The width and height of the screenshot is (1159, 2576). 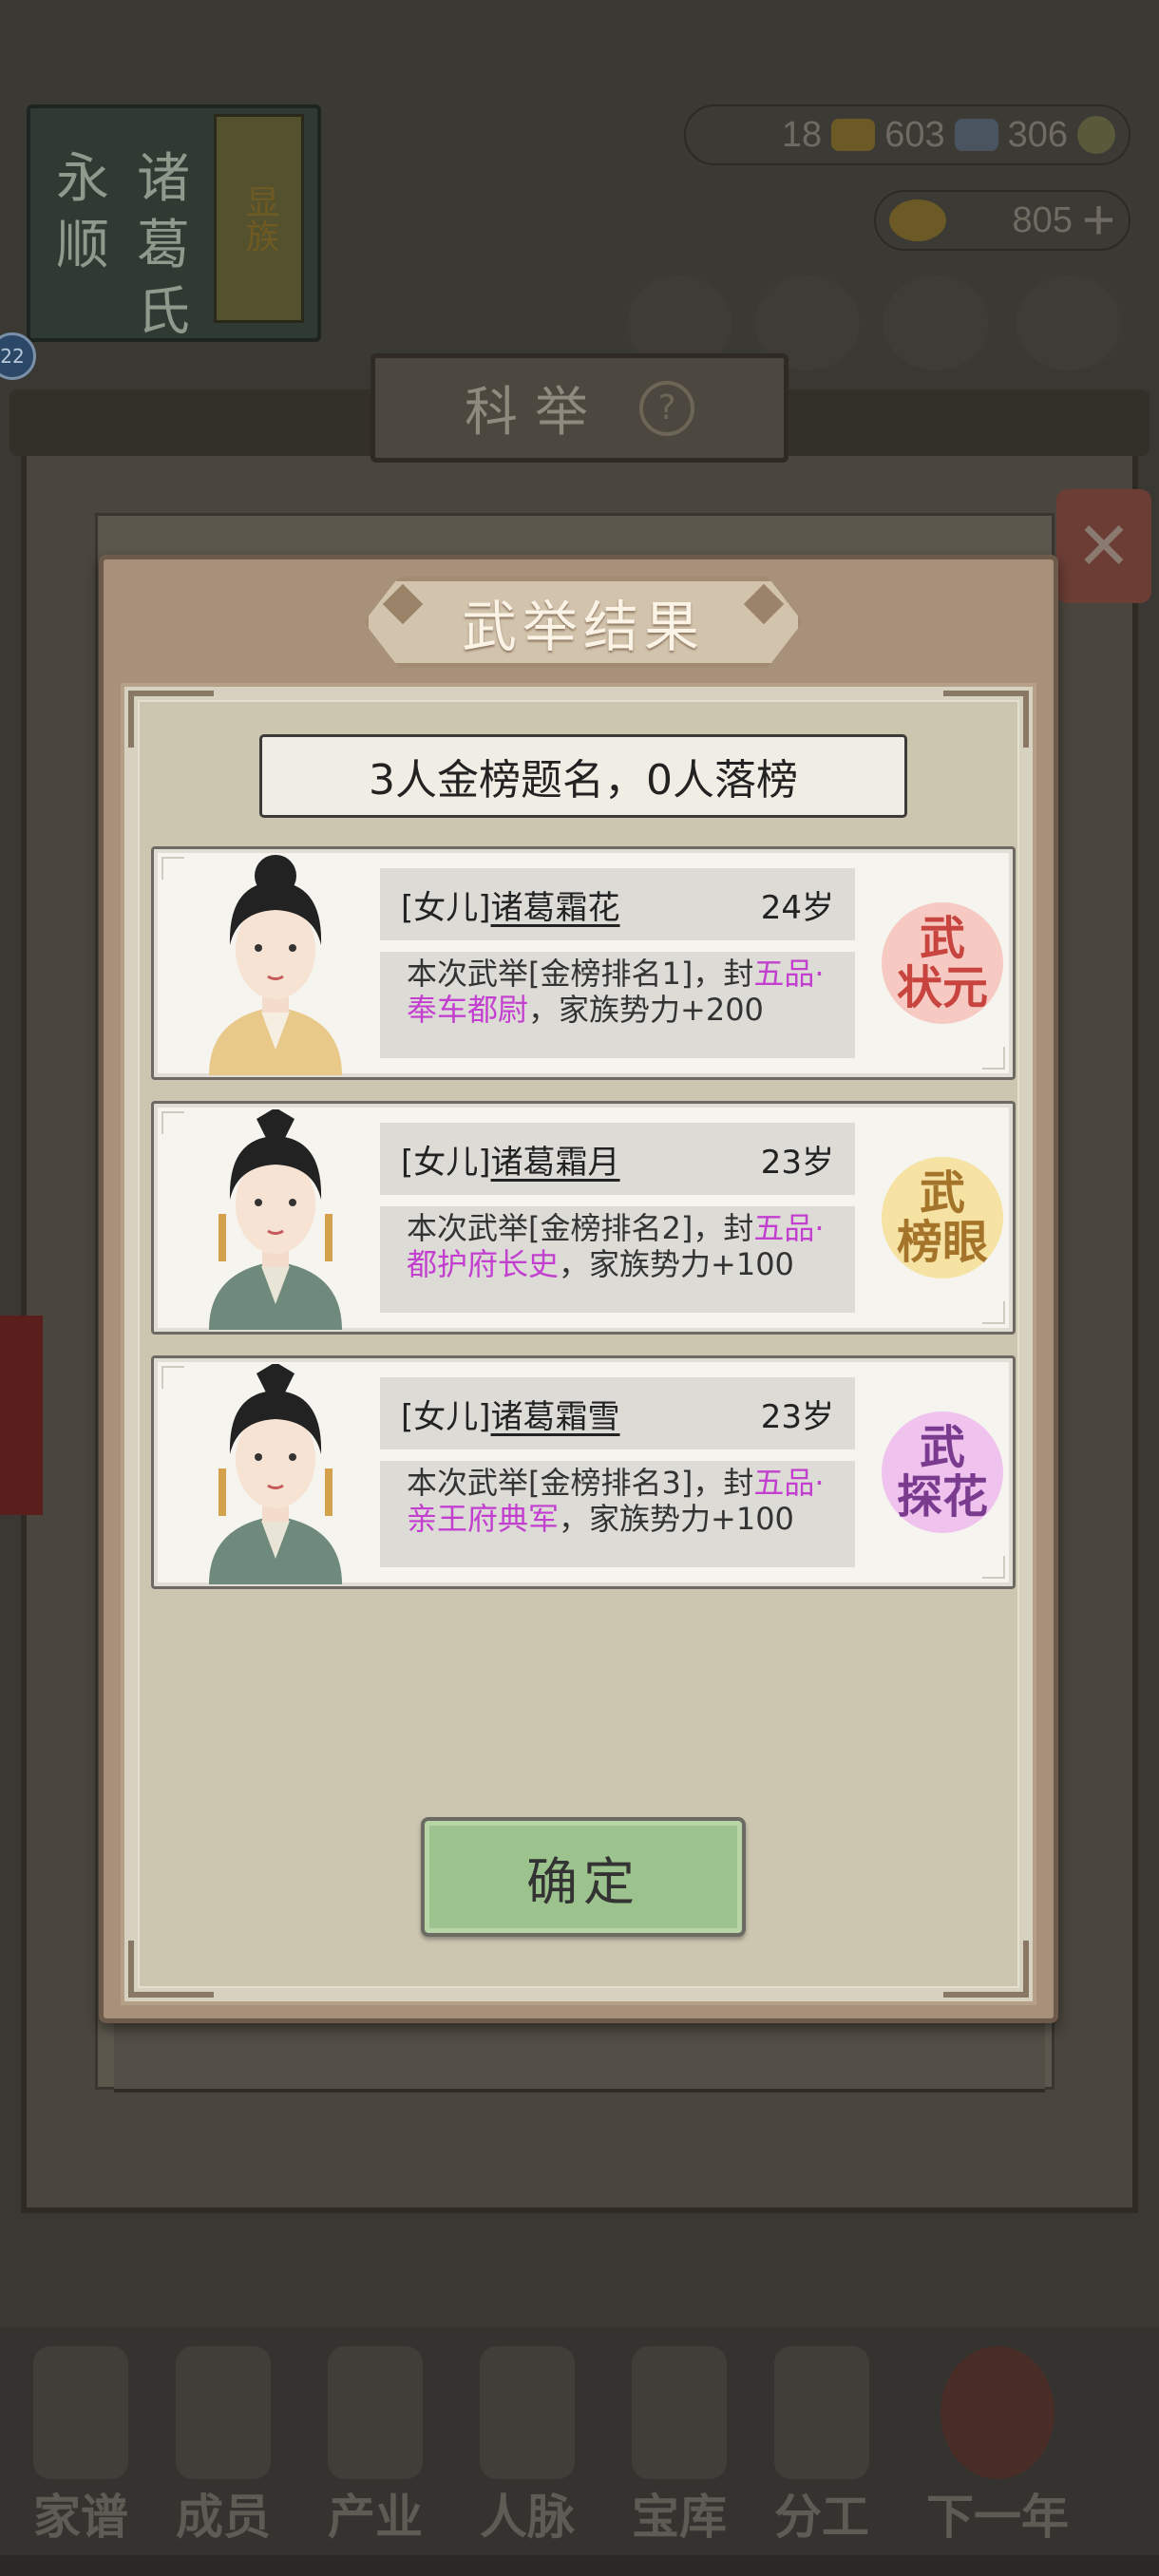 What do you see at coordinates (1042, 219) in the screenshot?
I see `gold-ingot-value: 805` at bounding box center [1042, 219].